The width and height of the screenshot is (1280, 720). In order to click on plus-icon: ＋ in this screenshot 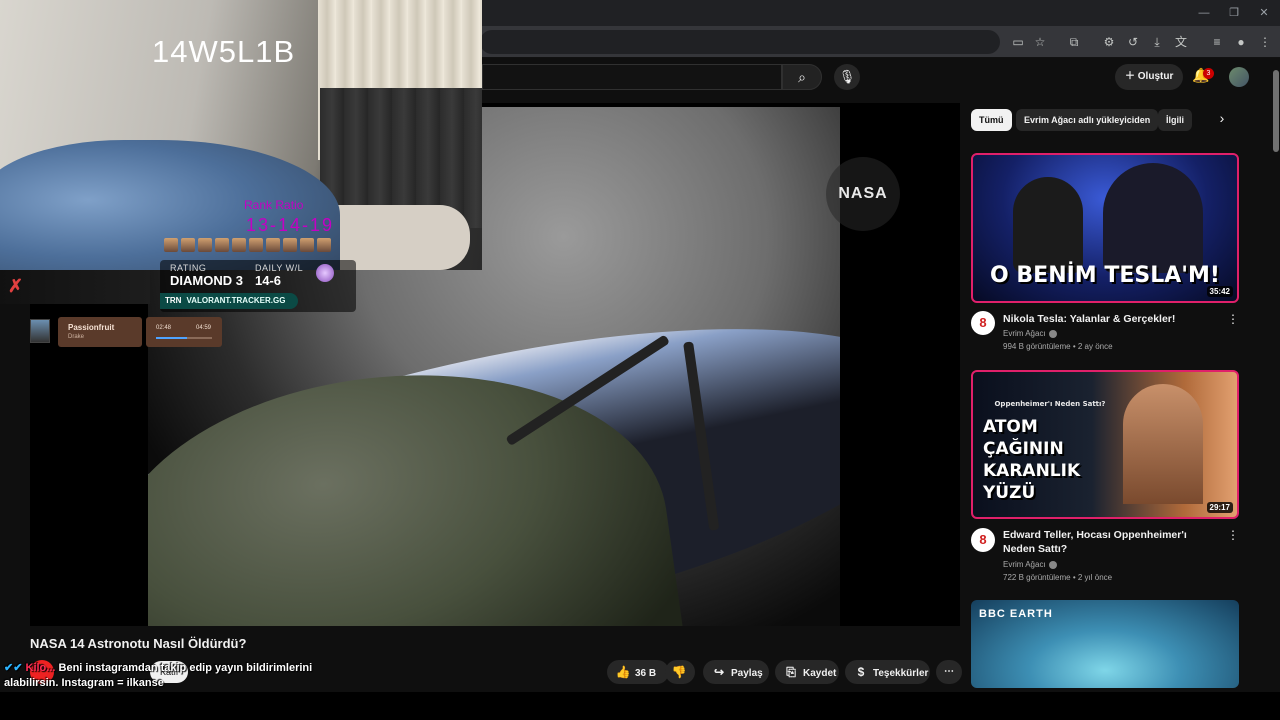, I will do `click(1131, 76)`.